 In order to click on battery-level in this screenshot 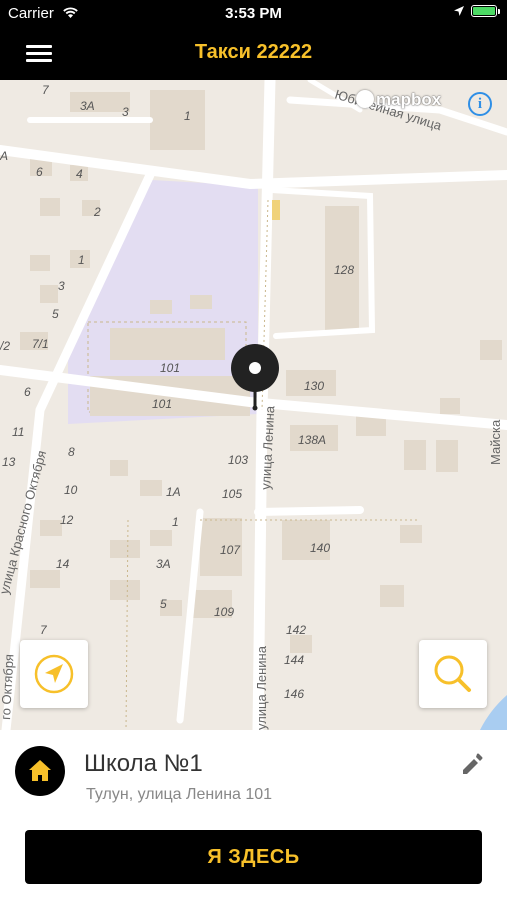, I will do `click(484, 11)`.